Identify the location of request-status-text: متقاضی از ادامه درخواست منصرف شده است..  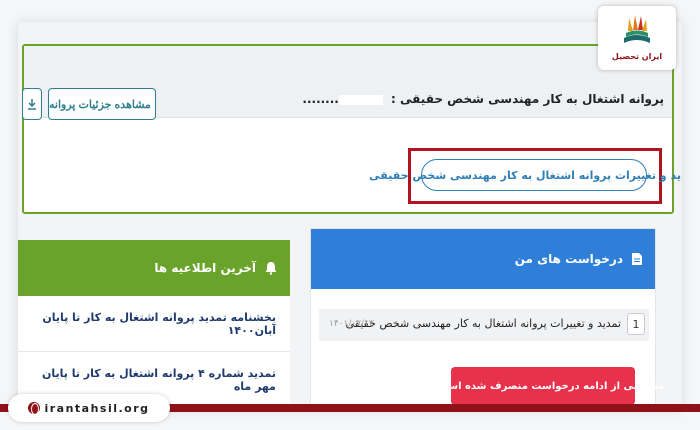
(549, 386).